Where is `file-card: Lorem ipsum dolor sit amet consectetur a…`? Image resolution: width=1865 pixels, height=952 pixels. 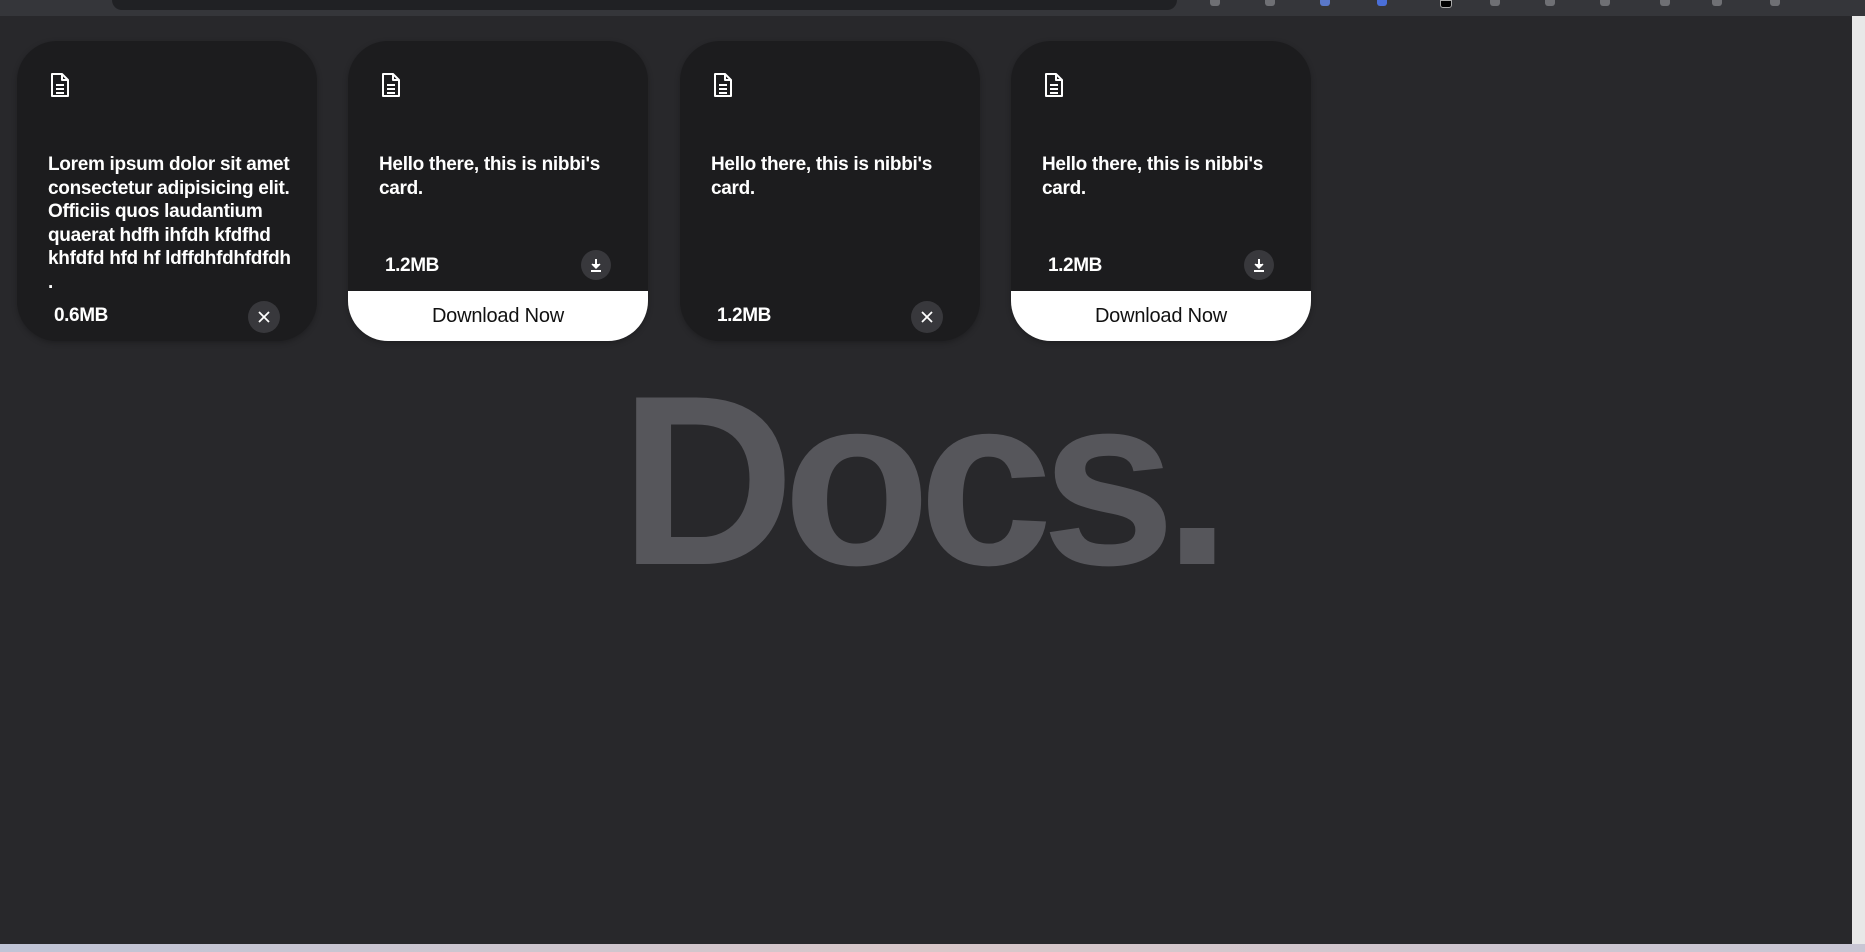 file-card: Lorem ipsum dolor sit amet consectetur a… is located at coordinates (167, 191).